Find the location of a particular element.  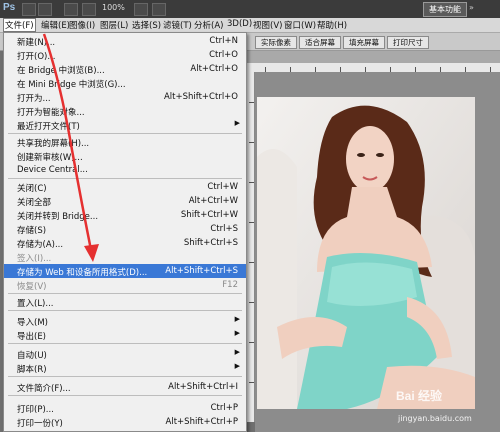

annotation-arrow is located at coordinates (70, 147).